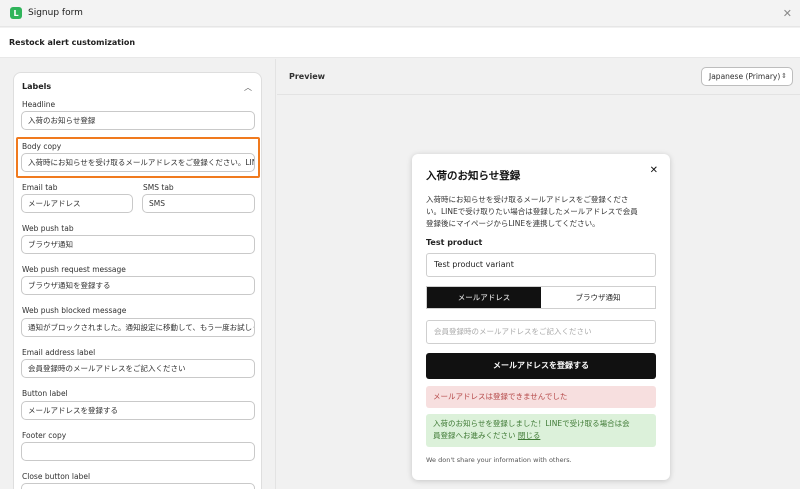 Image resolution: width=800 pixels, height=489 pixels. I want to click on preview-title: Preview, so click(307, 76).